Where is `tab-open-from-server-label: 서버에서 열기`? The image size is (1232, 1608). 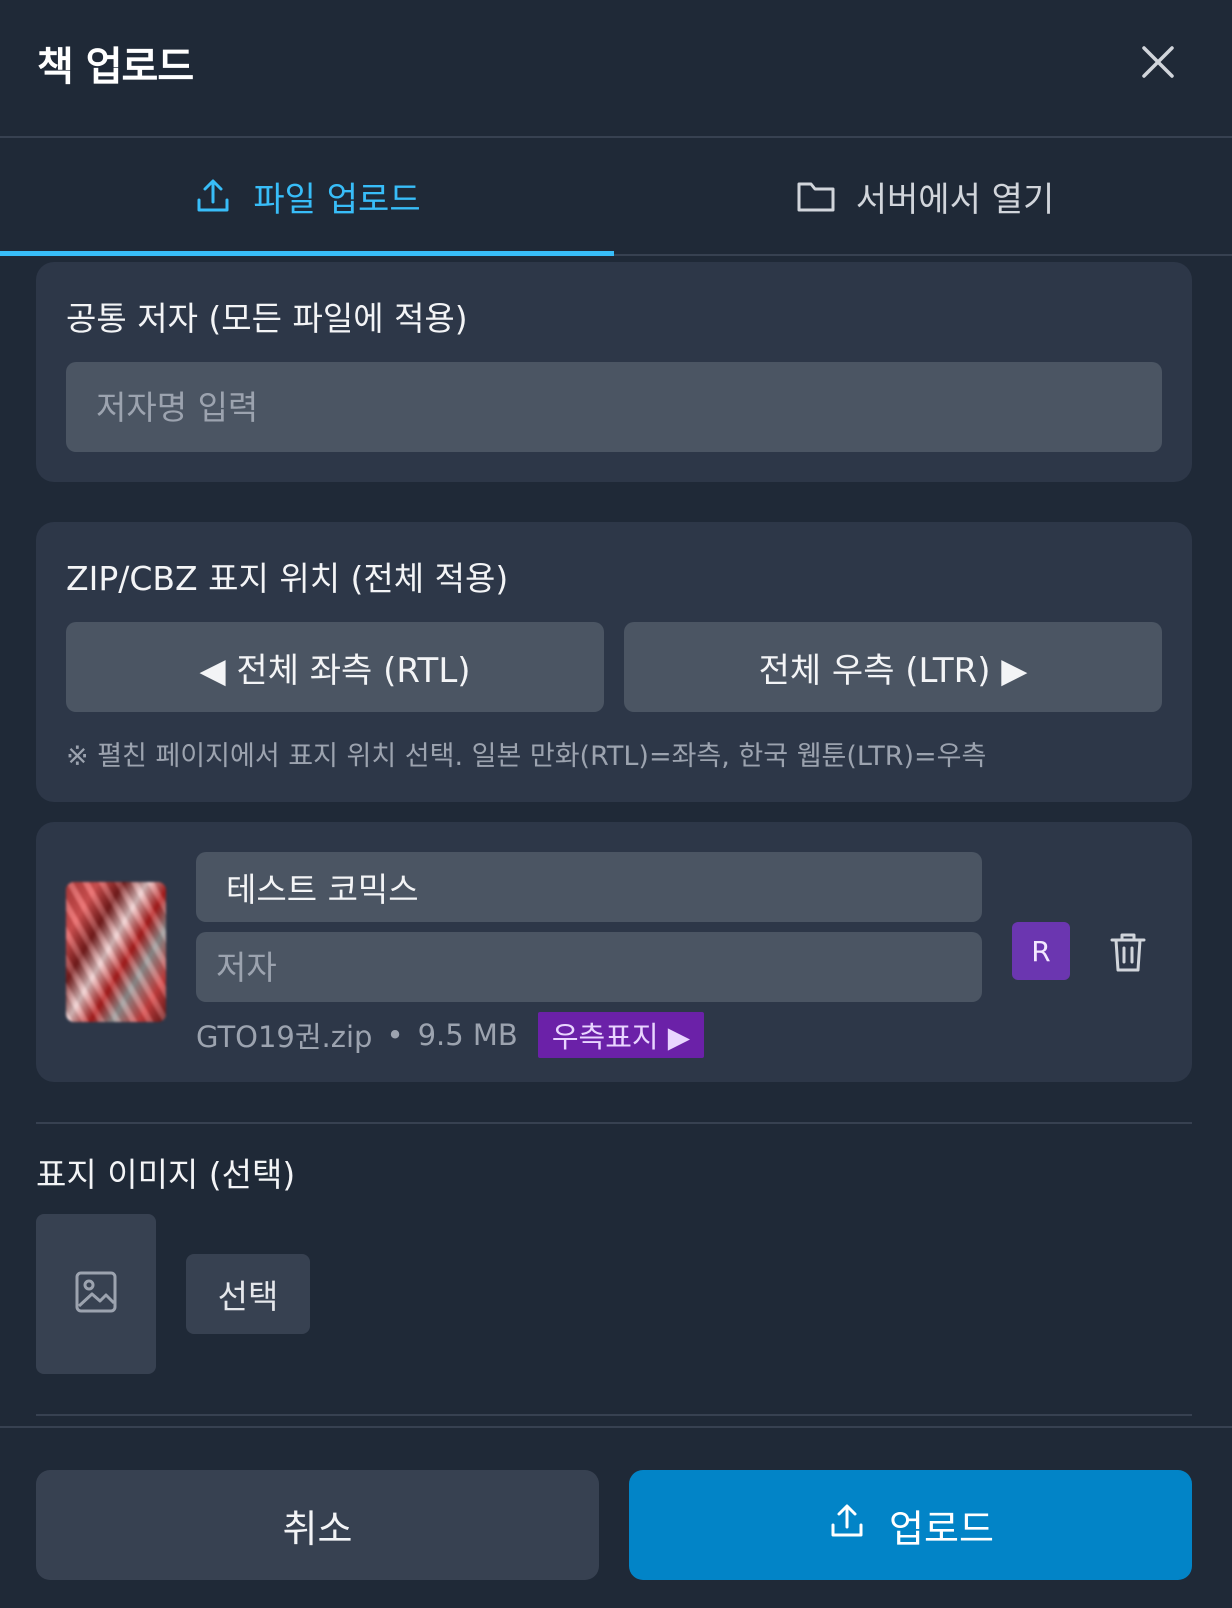 tab-open-from-server-label: 서버에서 열기 is located at coordinates (955, 199).